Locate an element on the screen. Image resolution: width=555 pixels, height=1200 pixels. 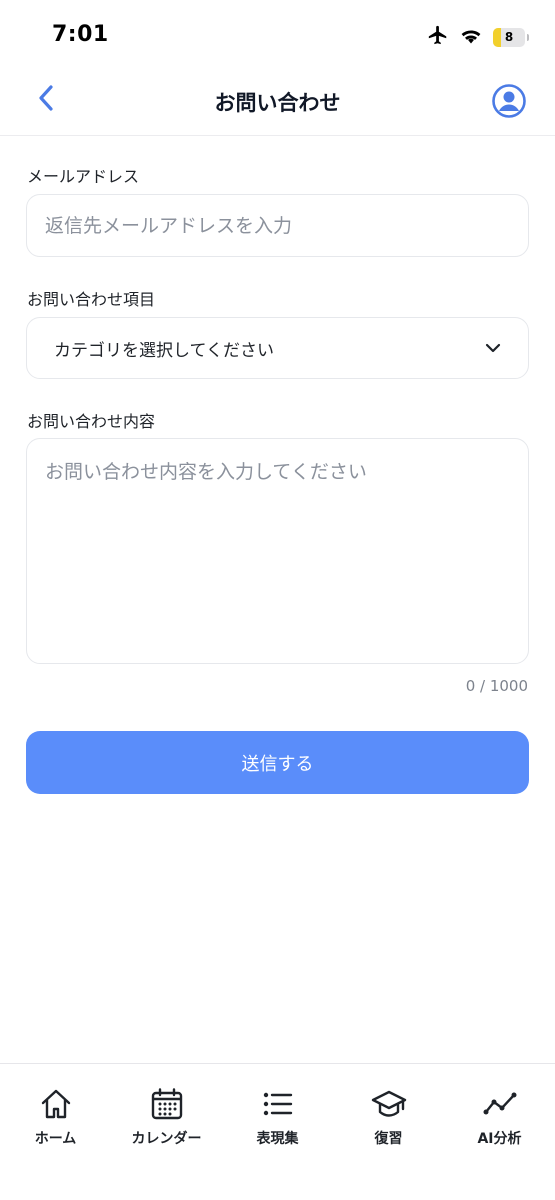
page-title: お問い合わせ is located at coordinates (277, 103).